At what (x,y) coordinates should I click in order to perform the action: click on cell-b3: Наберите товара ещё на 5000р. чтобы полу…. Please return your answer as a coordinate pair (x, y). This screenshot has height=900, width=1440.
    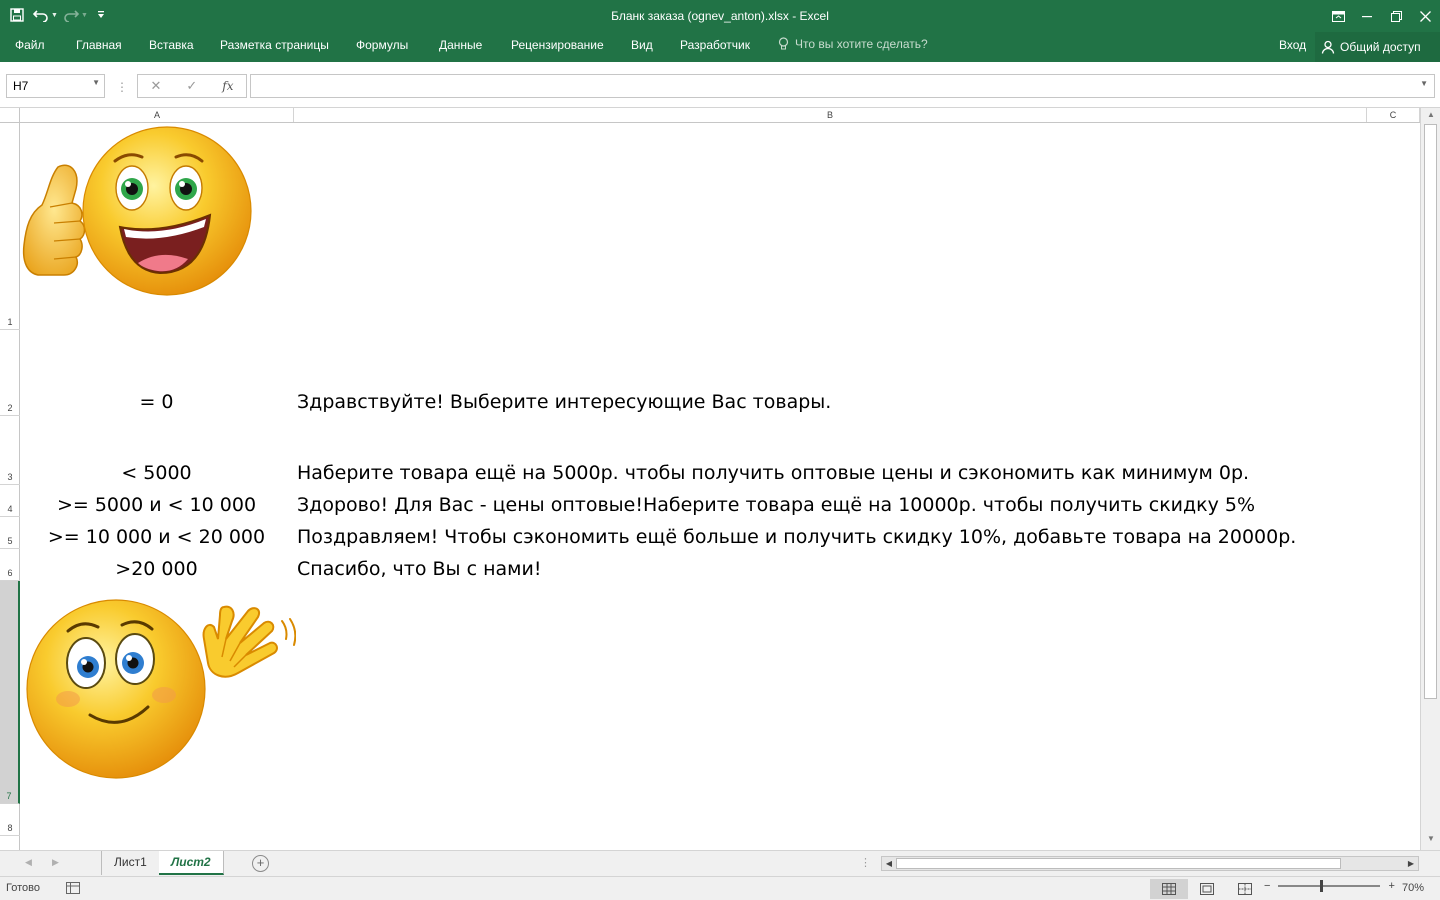
    Looking at the image, I should click on (773, 473).